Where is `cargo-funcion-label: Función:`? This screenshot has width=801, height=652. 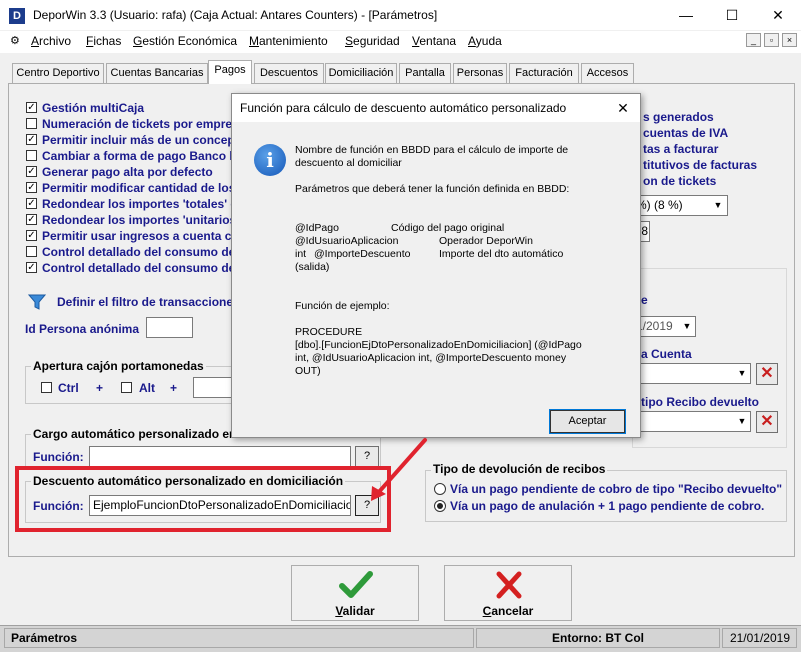 cargo-funcion-label: Función: is located at coordinates (58, 457).